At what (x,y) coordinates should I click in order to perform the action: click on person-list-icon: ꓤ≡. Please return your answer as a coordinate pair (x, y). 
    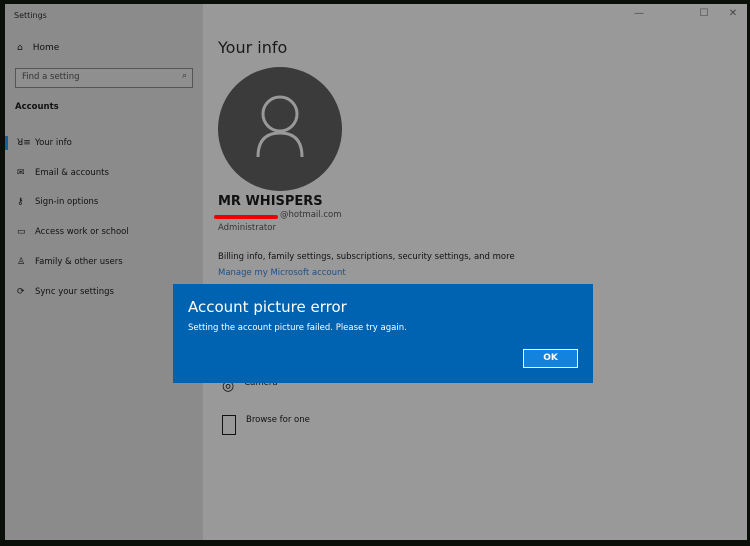
    Looking at the image, I should click on (24, 143).